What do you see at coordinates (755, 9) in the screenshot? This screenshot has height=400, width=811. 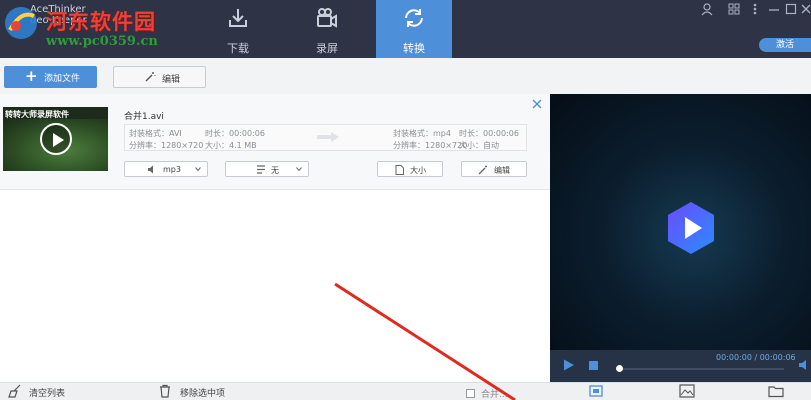 I see `more-icon` at bounding box center [755, 9].